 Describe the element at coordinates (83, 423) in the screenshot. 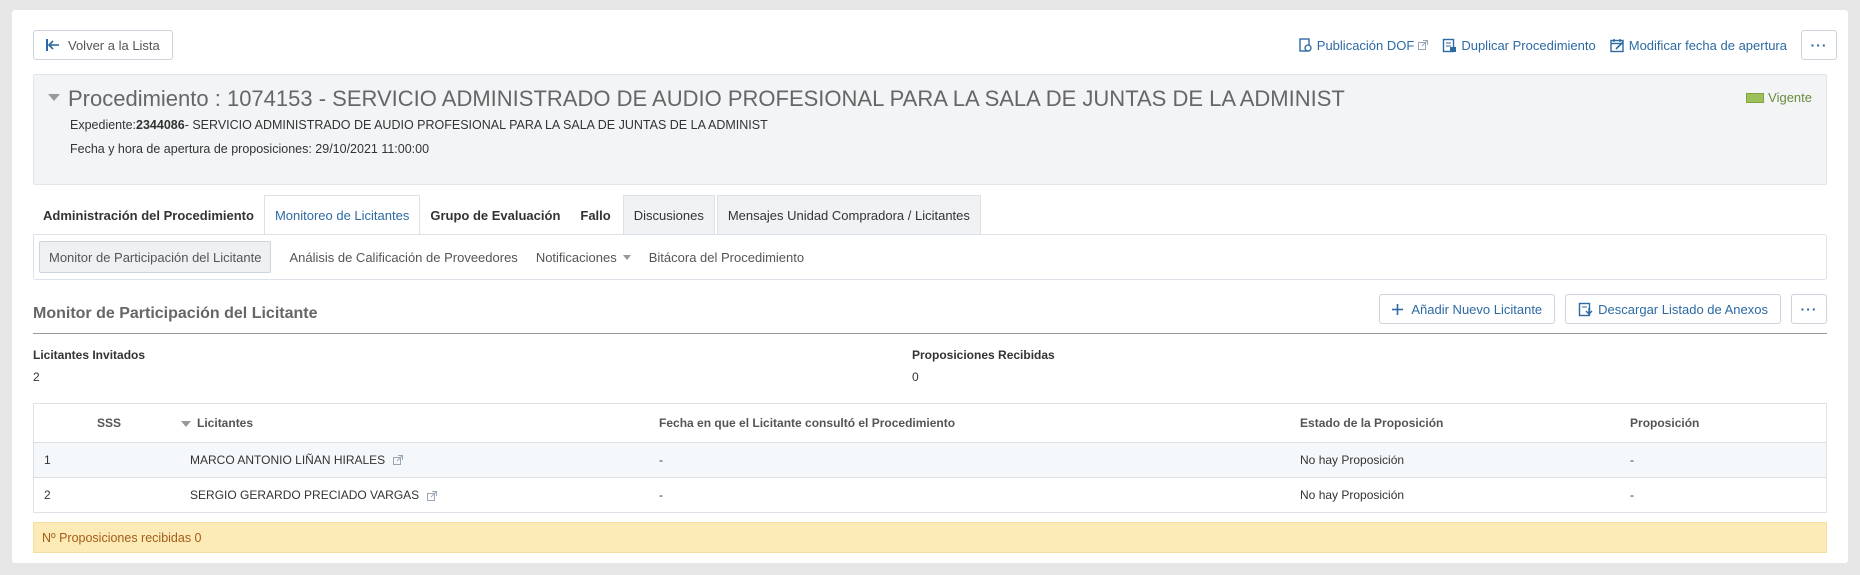

I see `header-sss: SSS` at that location.